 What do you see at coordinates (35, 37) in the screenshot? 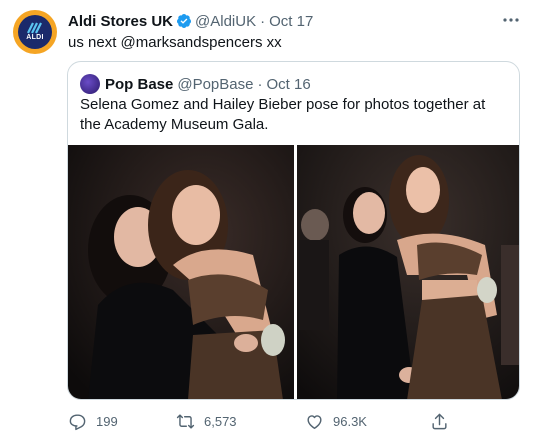
I see `aldi-wordmark: ALDI` at bounding box center [35, 37].